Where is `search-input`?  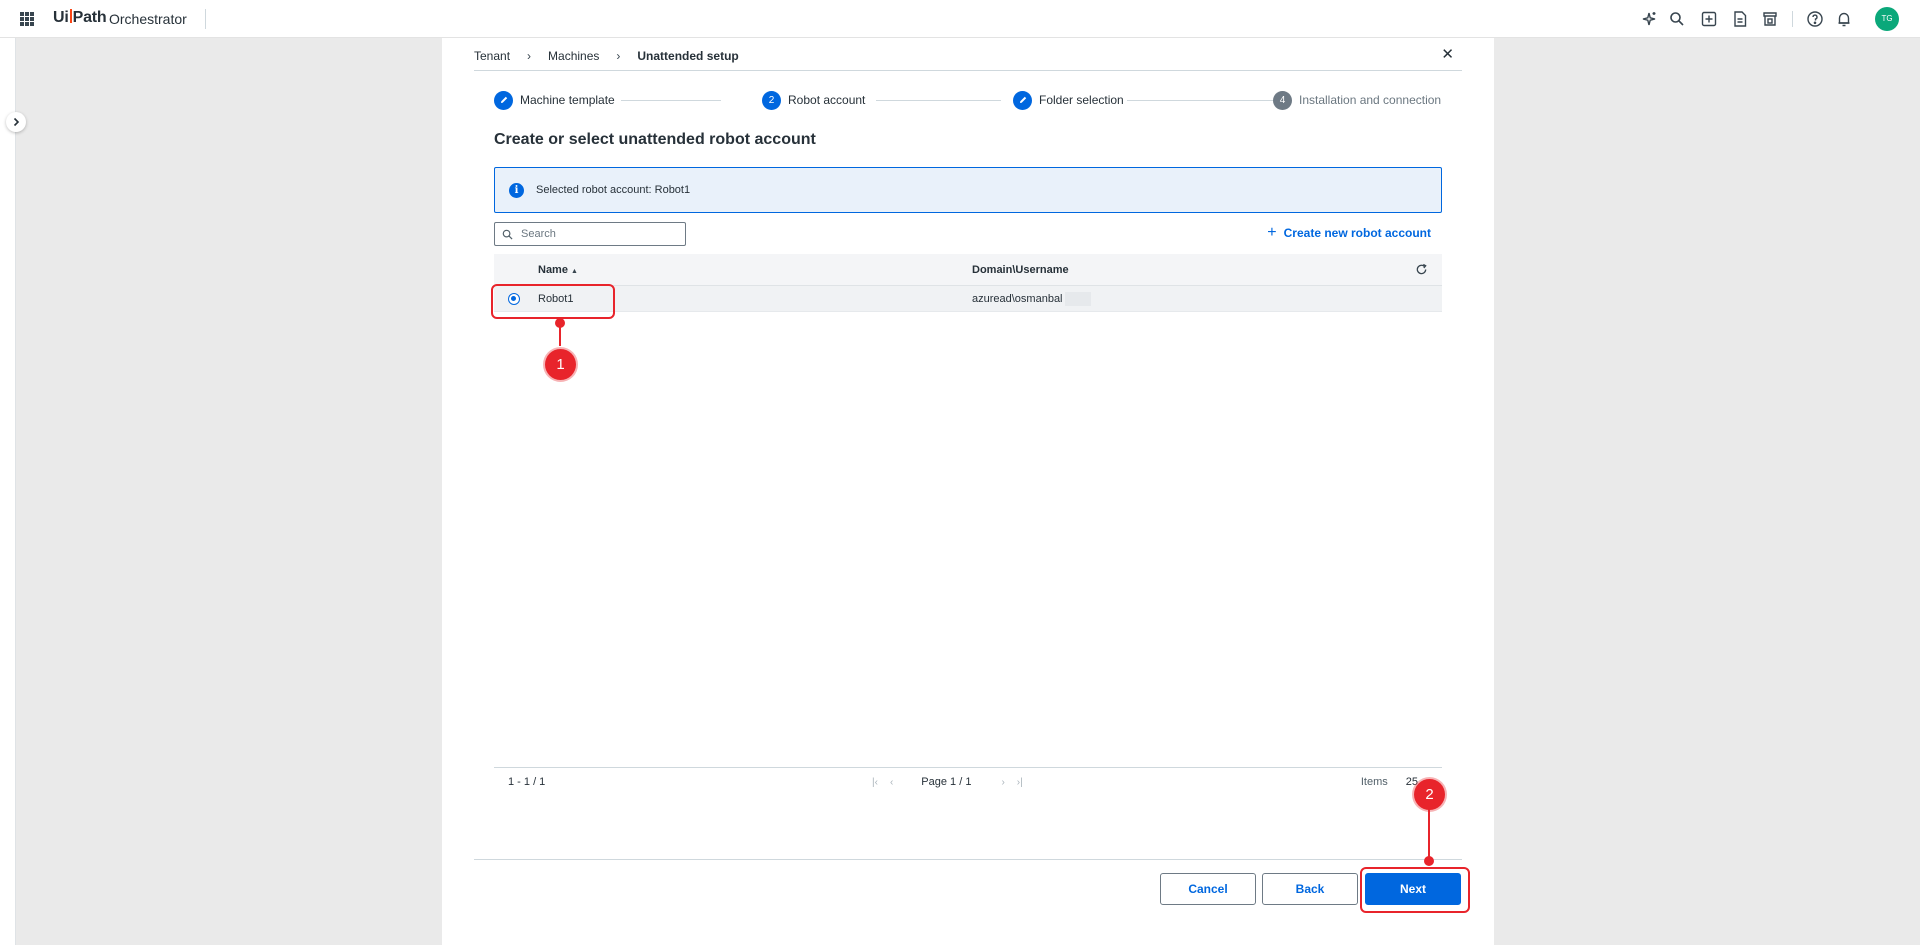 search-input is located at coordinates (596, 234).